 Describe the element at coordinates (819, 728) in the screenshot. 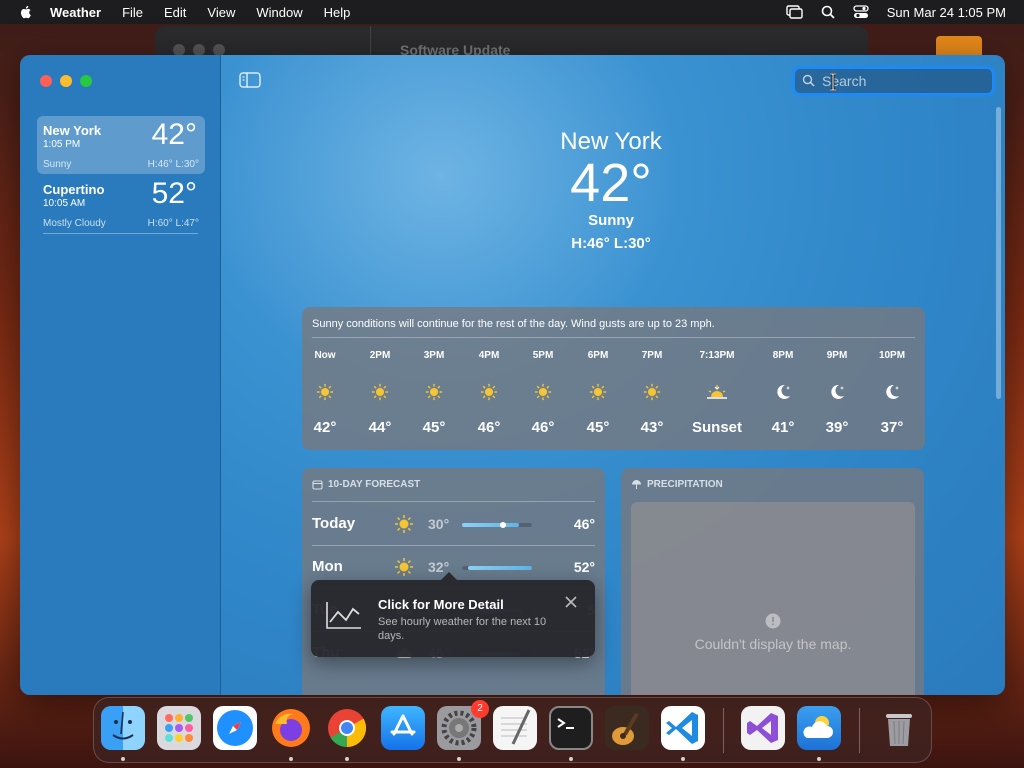

I see `weather-app-icon` at that location.